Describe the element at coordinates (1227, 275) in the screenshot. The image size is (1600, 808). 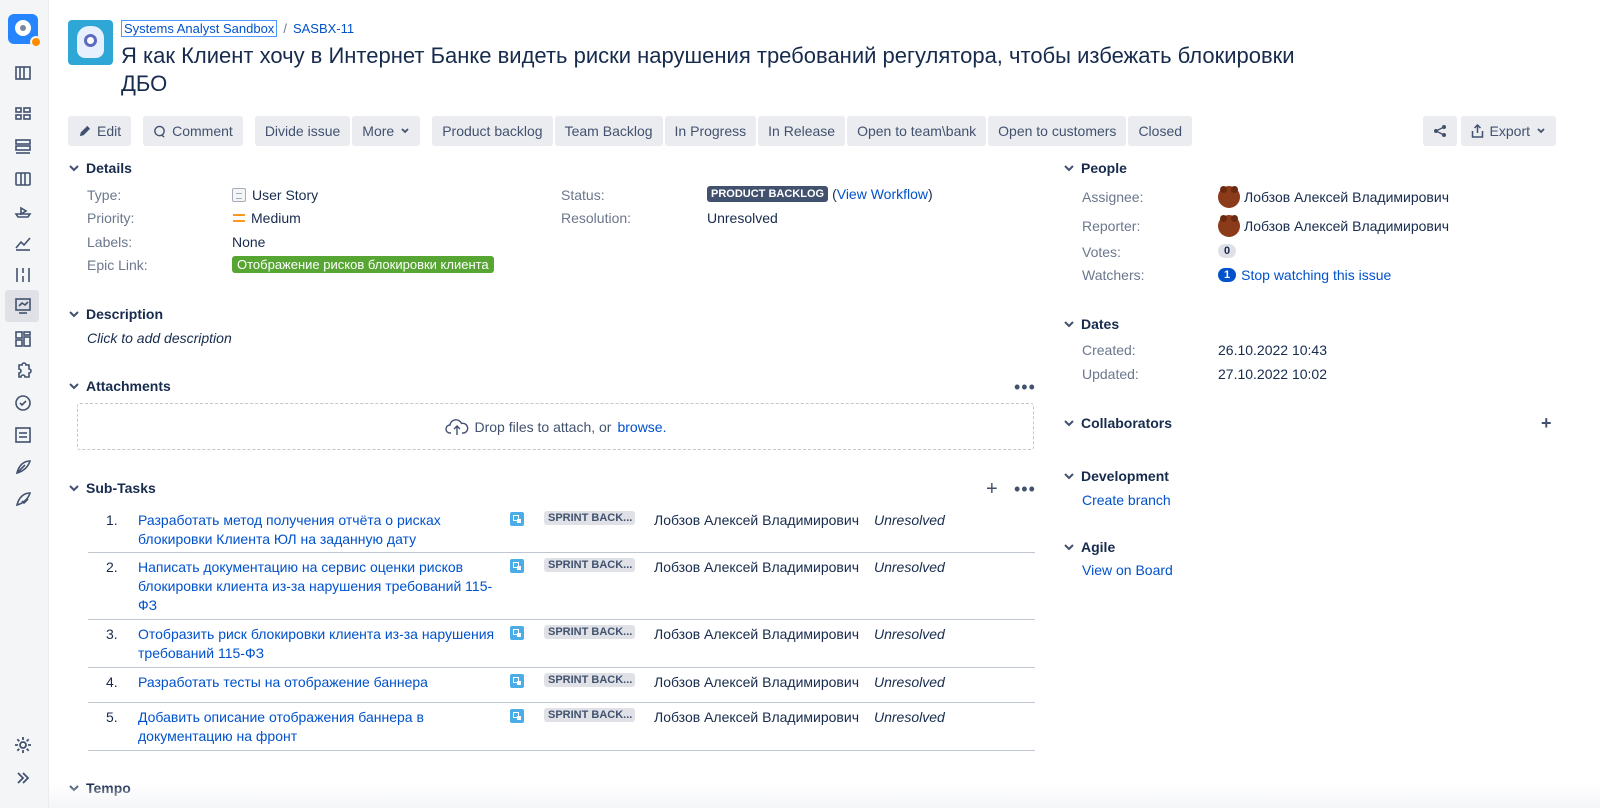
I see `watchers-count-badge: 1` at that location.